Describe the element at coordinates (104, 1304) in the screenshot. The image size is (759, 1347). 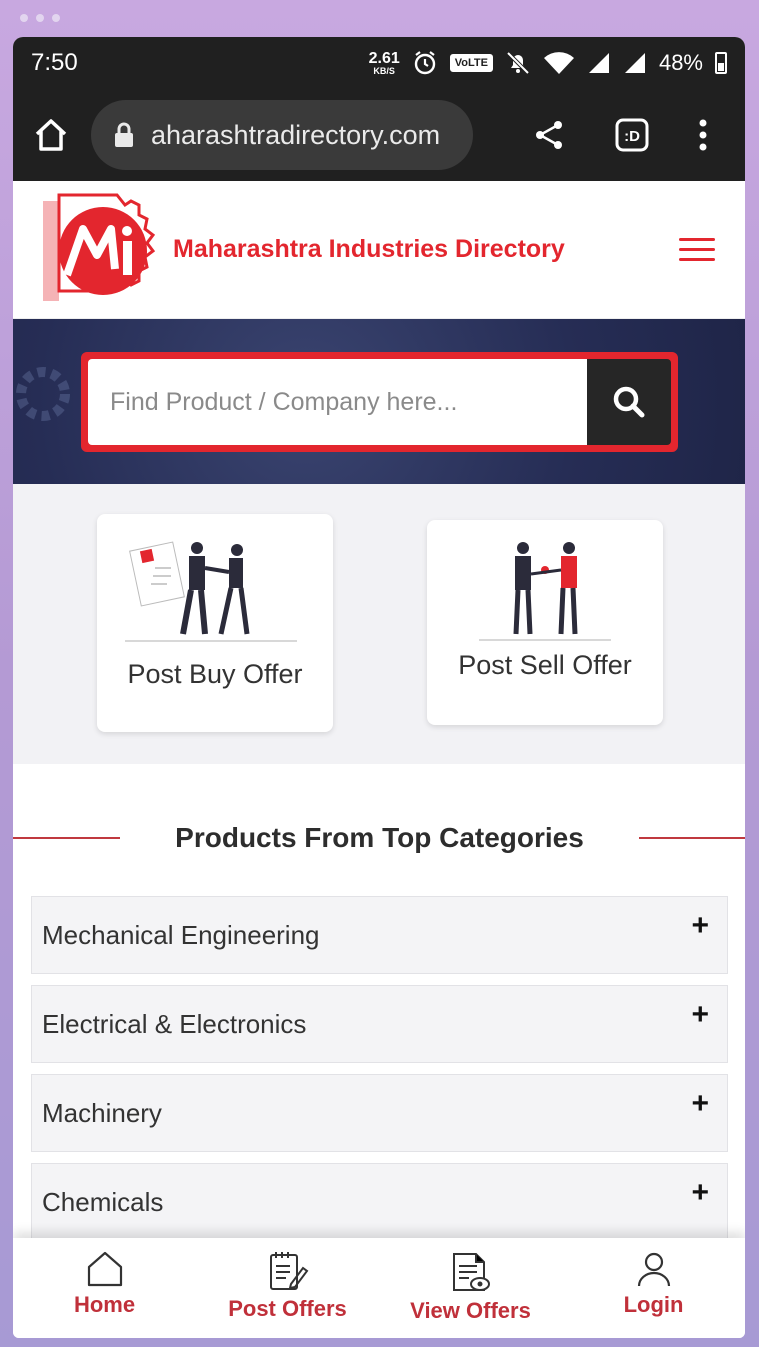
I see `nav-home-label: Home` at that location.